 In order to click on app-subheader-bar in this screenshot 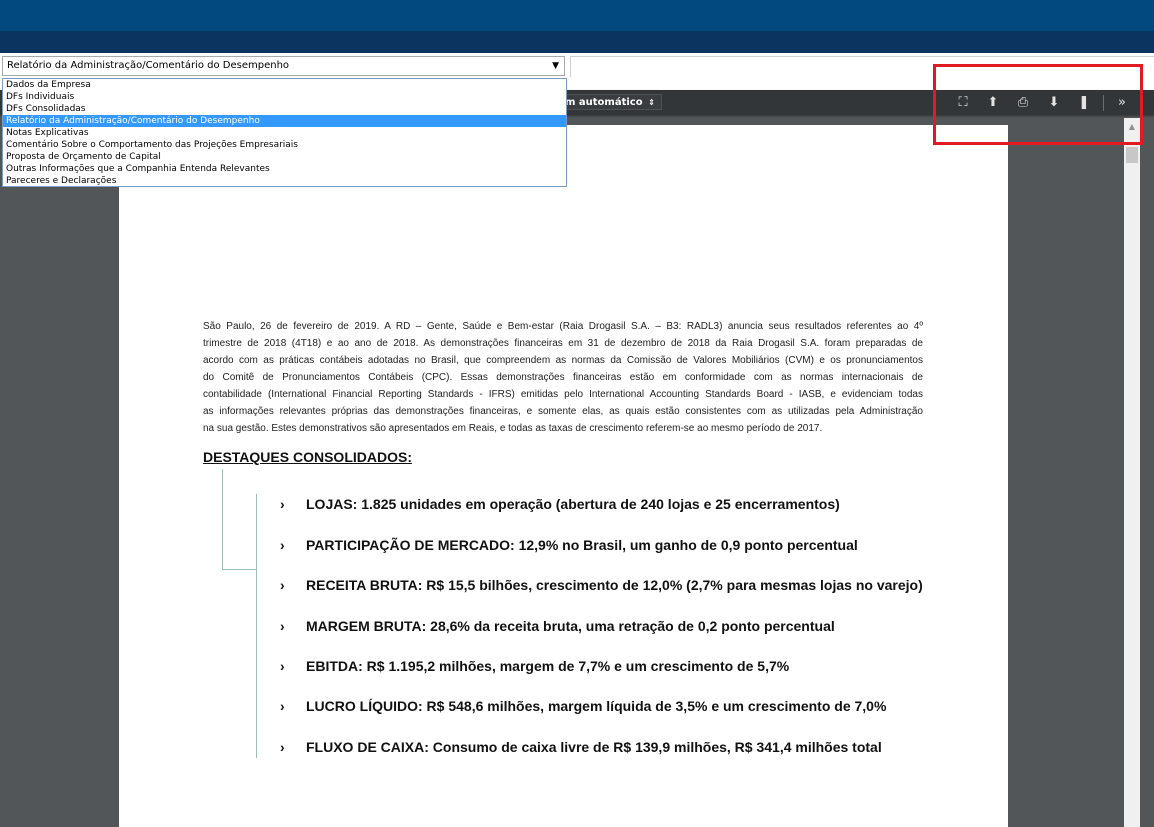, I will do `click(577, 42)`.